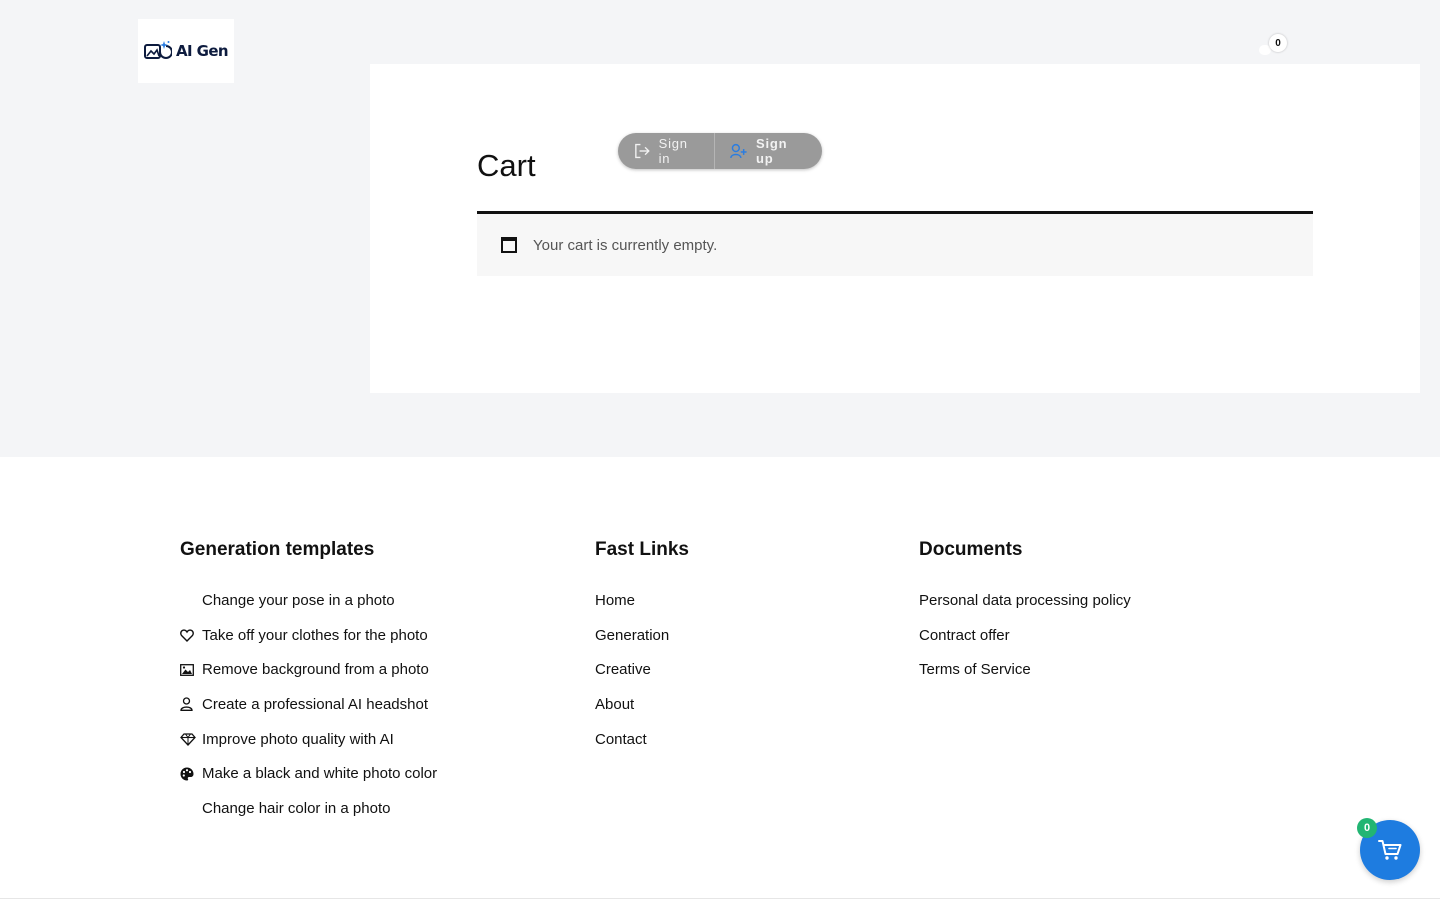 The width and height of the screenshot is (1440, 900). What do you see at coordinates (971, 549) in the screenshot?
I see `footer-documents-heading: Documents` at bounding box center [971, 549].